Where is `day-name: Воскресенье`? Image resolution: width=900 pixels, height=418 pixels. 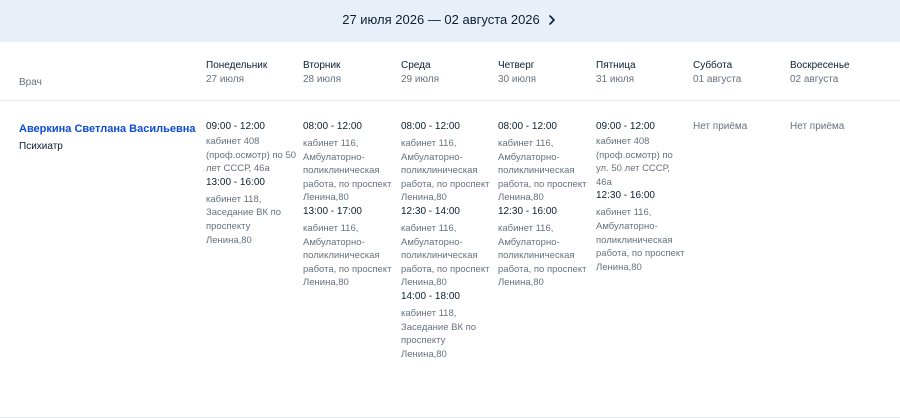
day-name: Воскресенье is located at coordinates (820, 65).